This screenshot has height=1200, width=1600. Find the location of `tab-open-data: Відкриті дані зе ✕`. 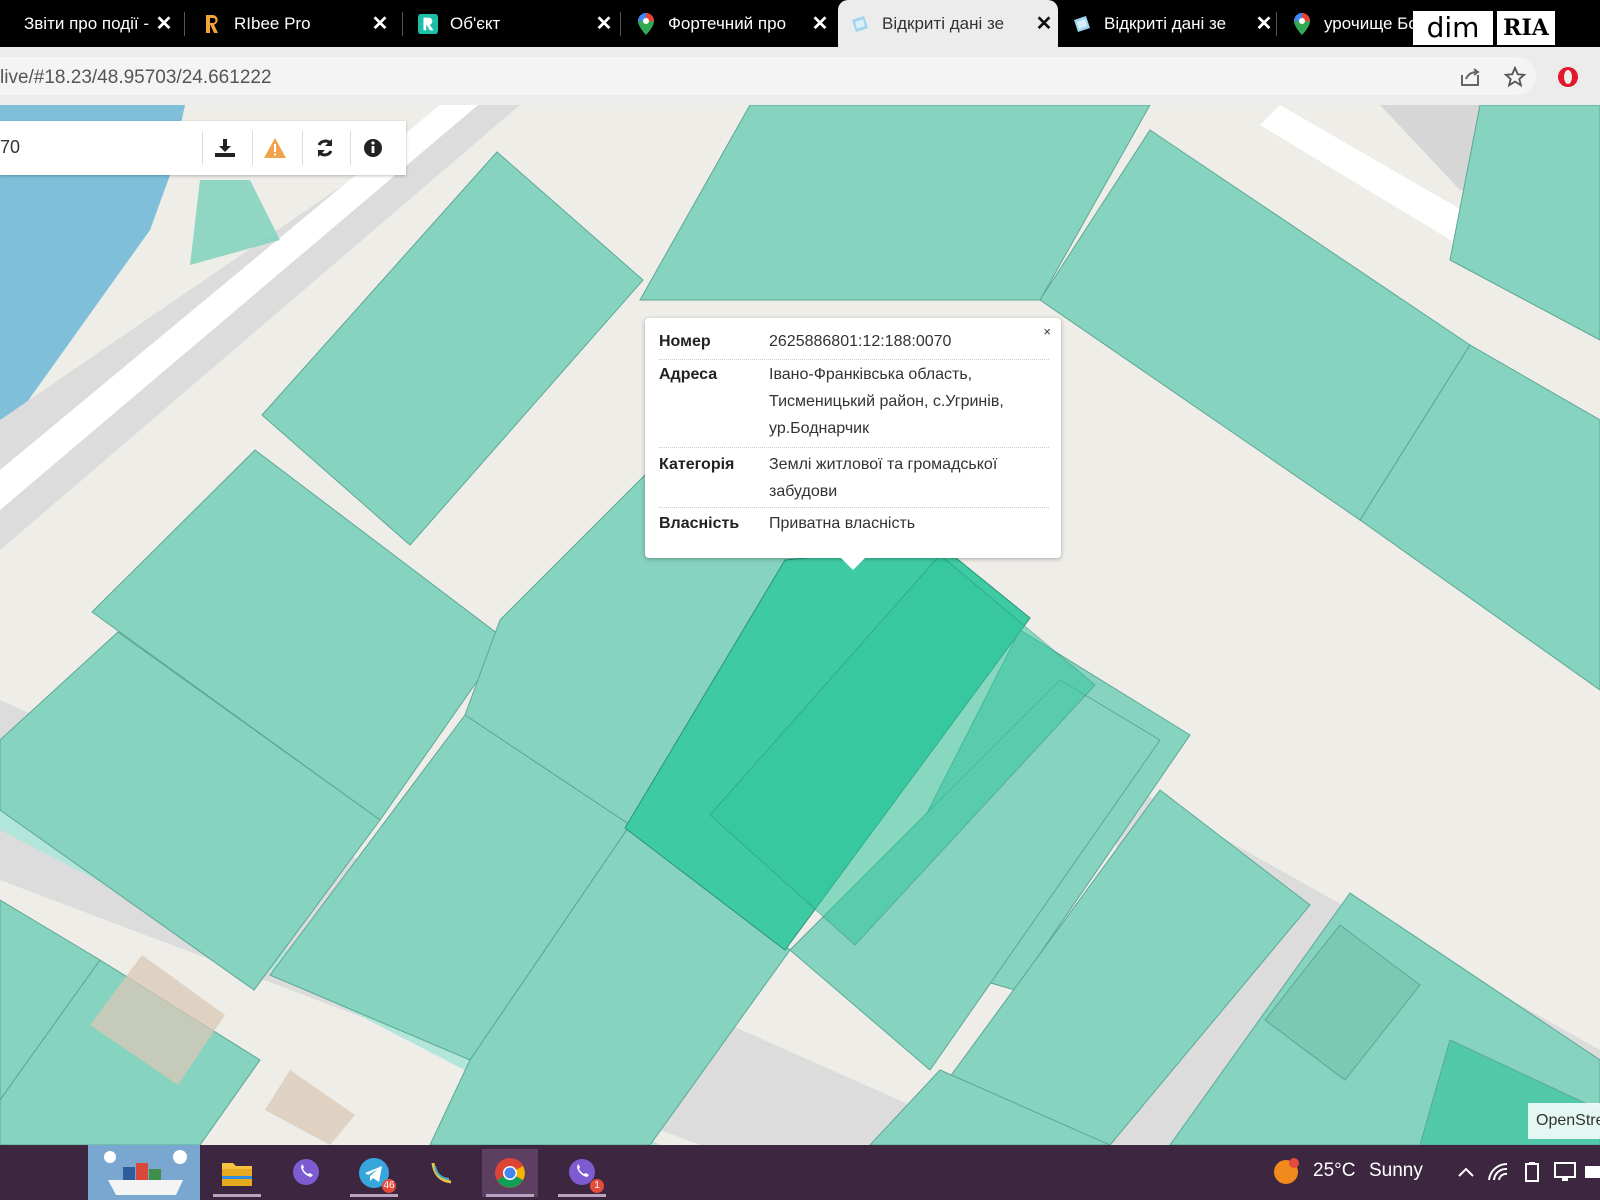

tab-open-data: Відкриті дані зе ✕ is located at coordinates (1169, 23).